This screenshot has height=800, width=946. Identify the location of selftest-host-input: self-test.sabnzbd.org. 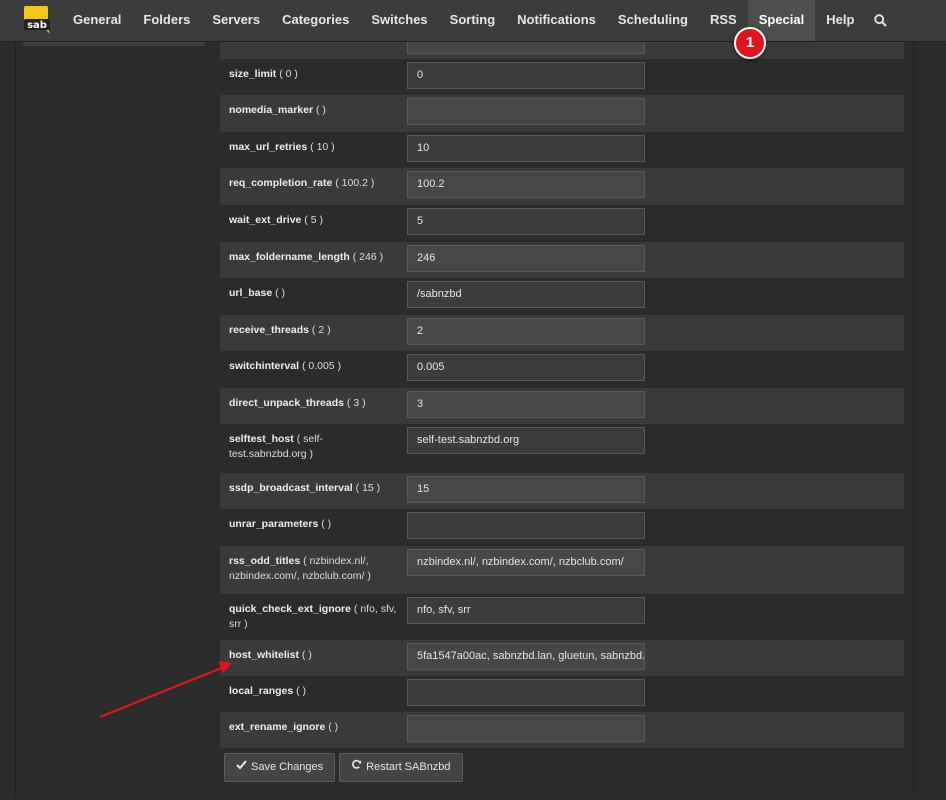
(526, 440).